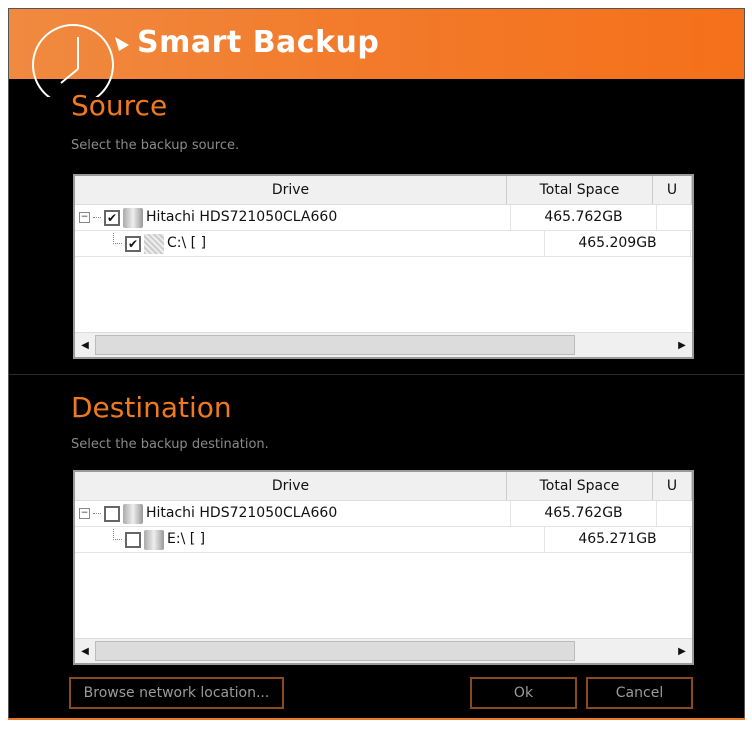  Describe the element at coordinates (151, 407) in the screenshot. I see `destination-heading: Destination` at that location.